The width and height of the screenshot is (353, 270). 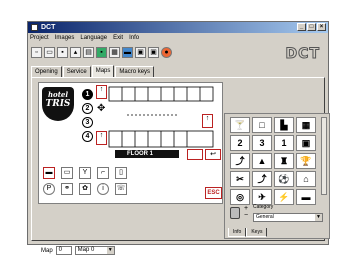 What do you see at coordinates (306, 179) in the screenshot?
I see `icon-dome: ⌂` at bounding box center [306, 179].